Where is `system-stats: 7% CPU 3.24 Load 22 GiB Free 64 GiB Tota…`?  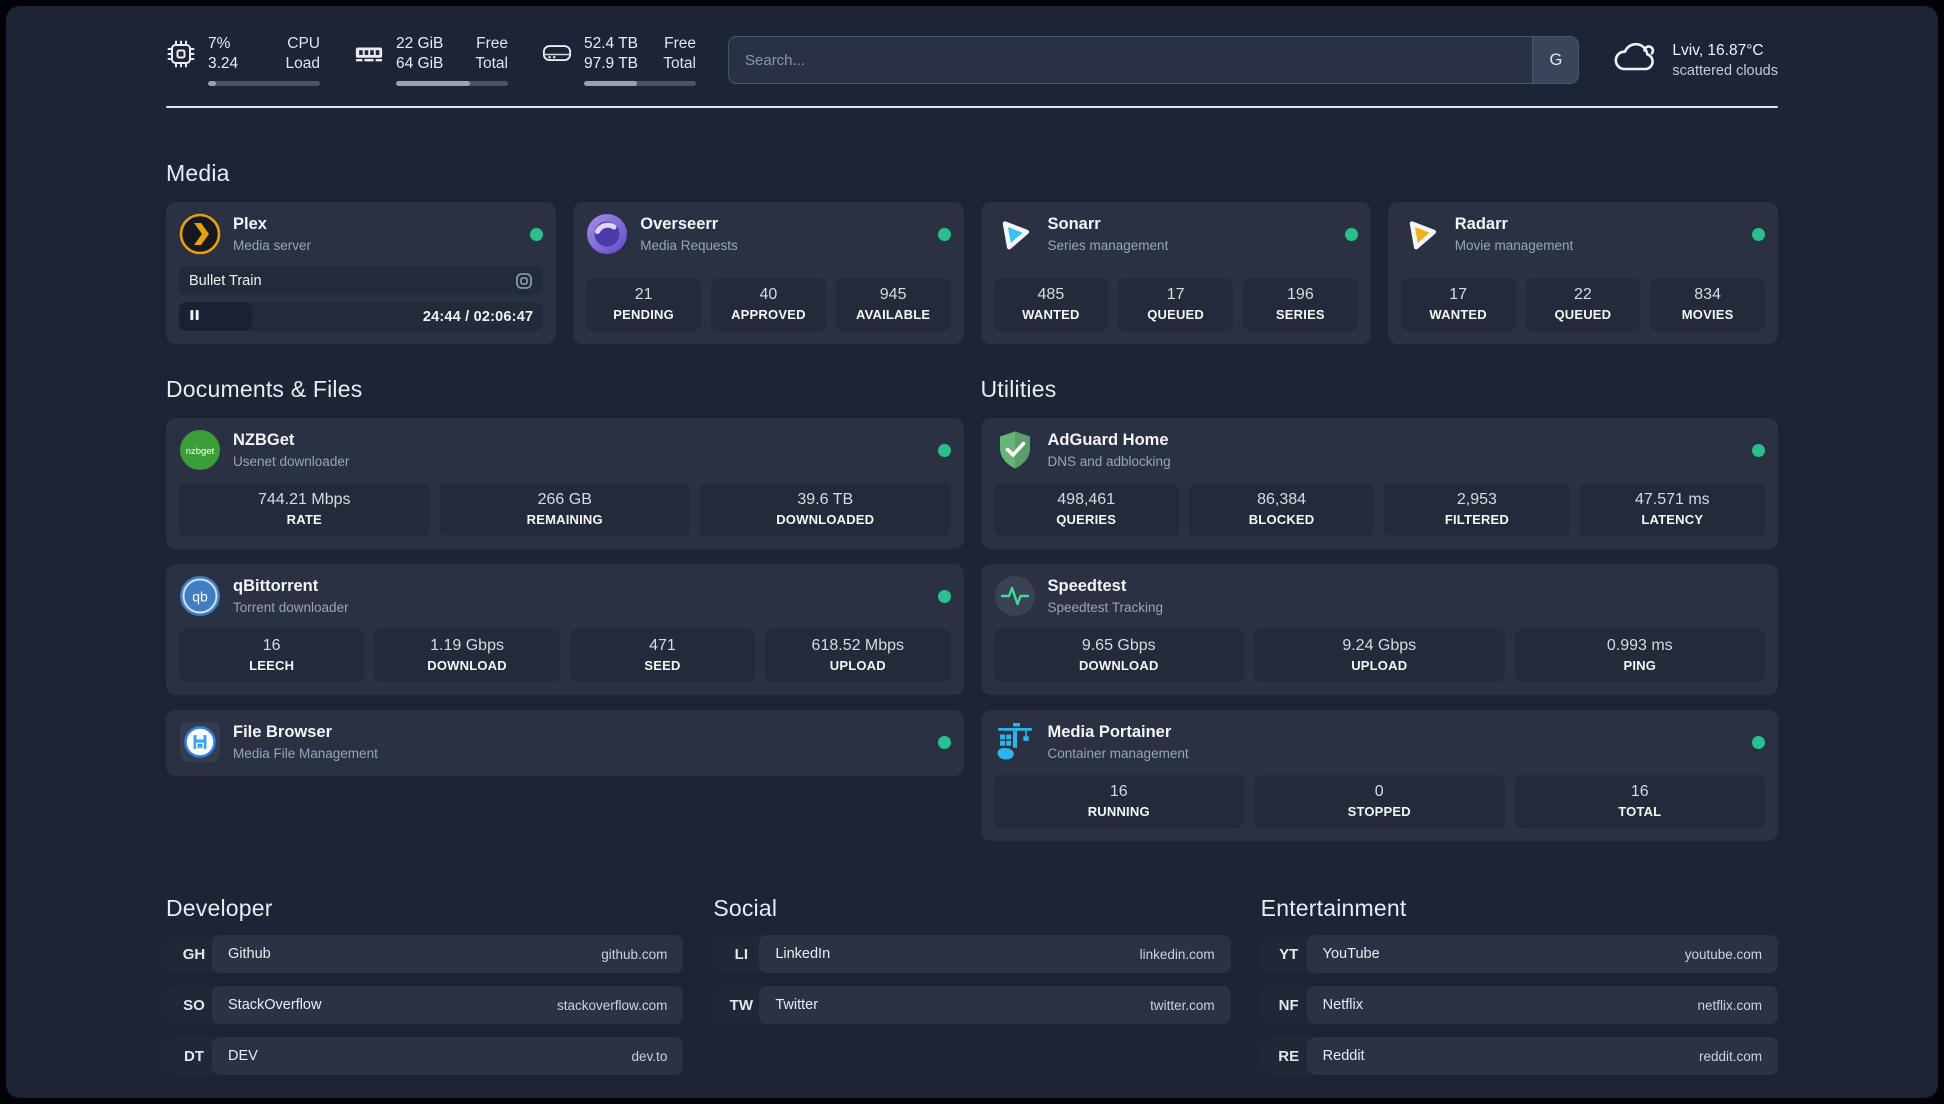 system-stats: 7% CPU 3.24 Load 22 GiB Free 64 GiB Tota… is located at coordinates (431, 60).